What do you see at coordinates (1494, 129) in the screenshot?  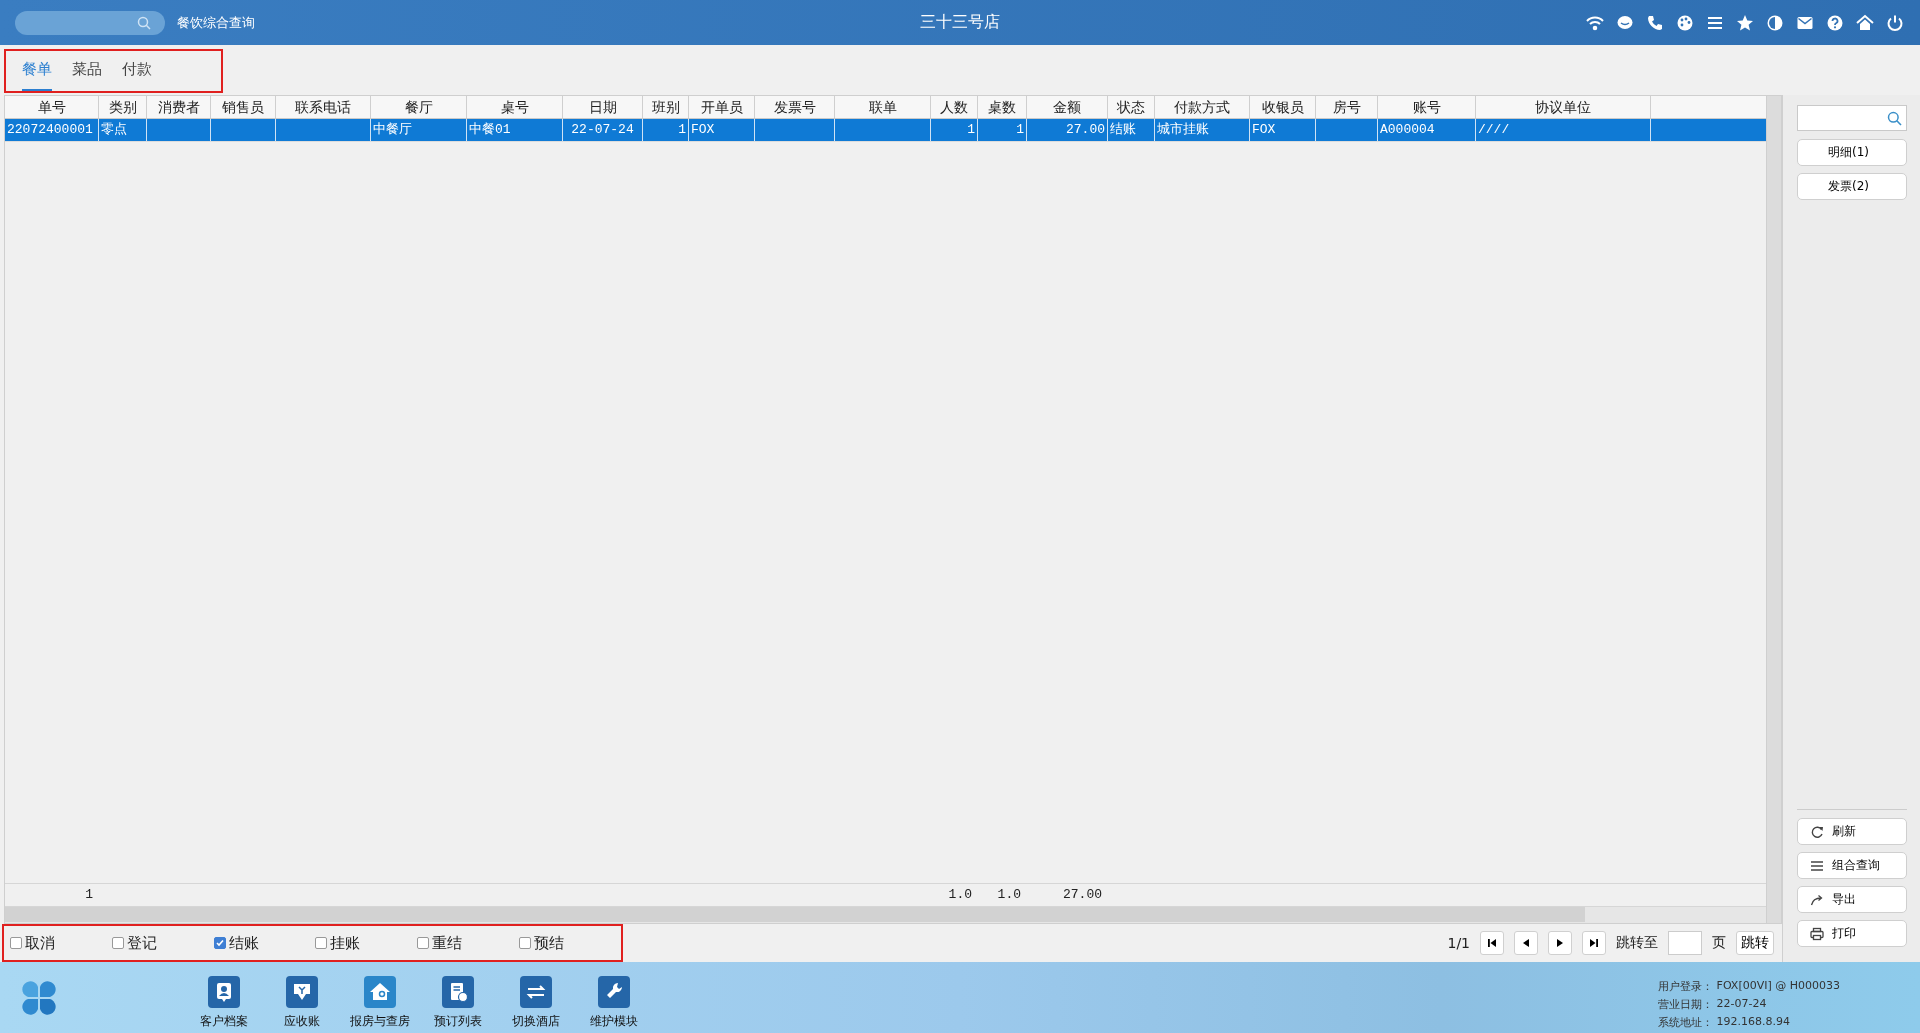 I see `table-cell: ////` at bounding box center [1494, 129].